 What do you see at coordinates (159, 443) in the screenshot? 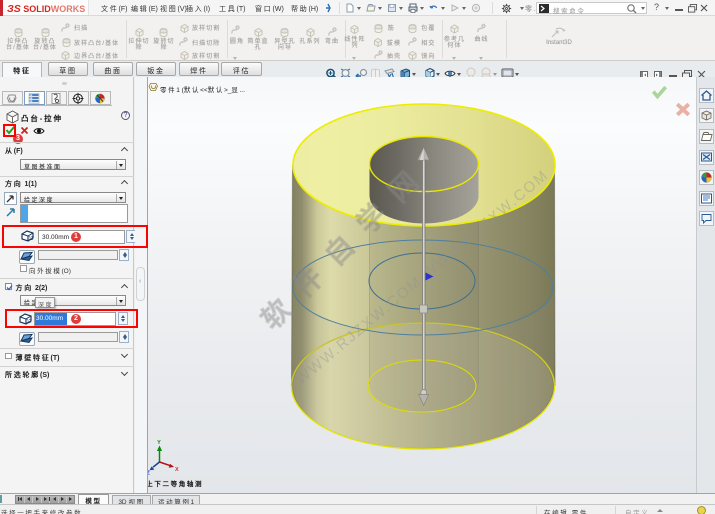
I see `svg-text: Y` at bounding box center [159, 443].